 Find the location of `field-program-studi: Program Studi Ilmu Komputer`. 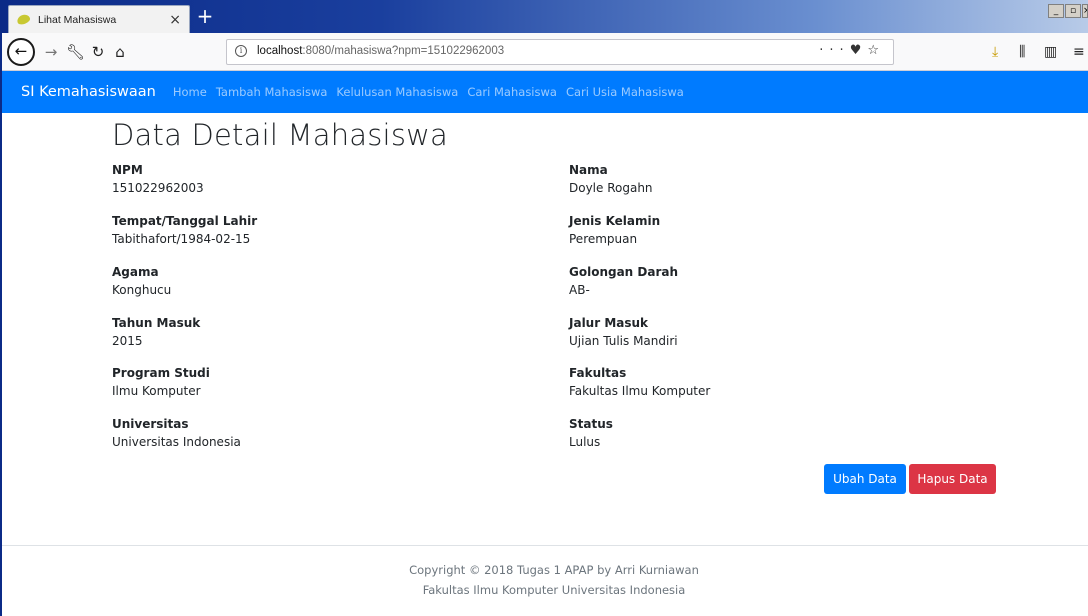

field-program-studi: Program Studi Ilmu Komputer is located at coordinates (322, 382).